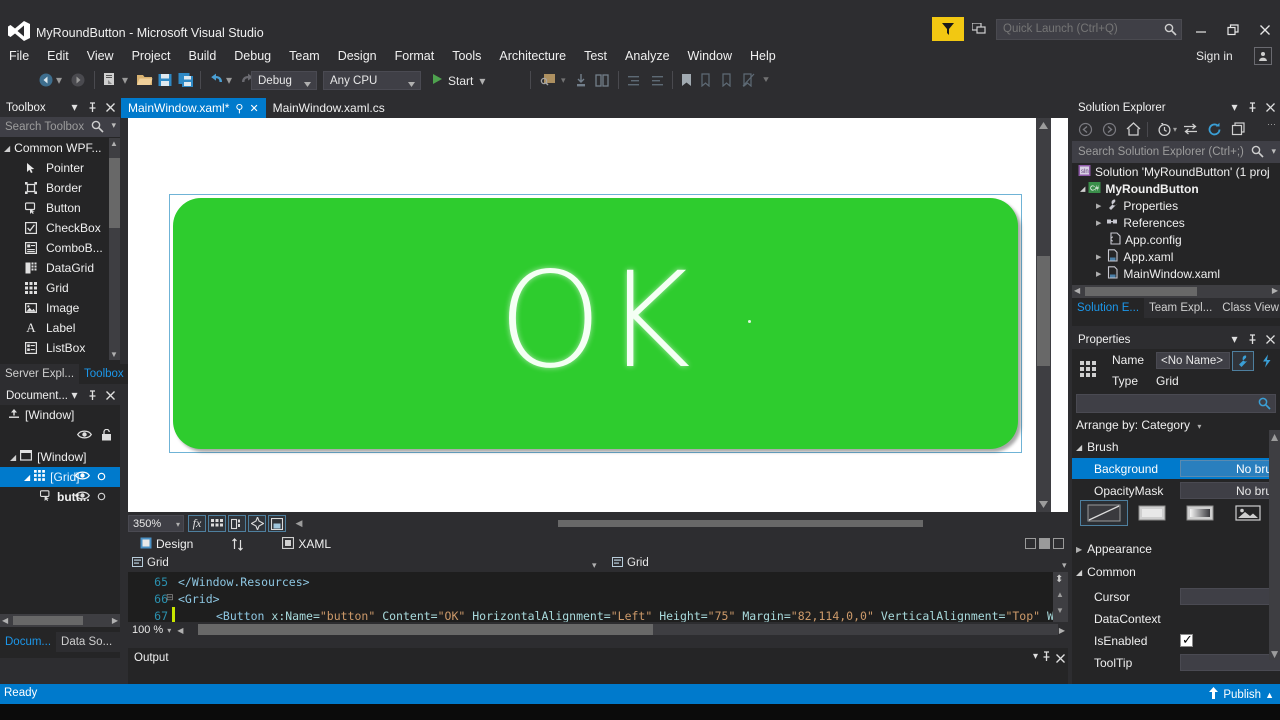  Describe the element at coordinates (144, 80) in the screenshot. I see `open-file-icon` at that location.